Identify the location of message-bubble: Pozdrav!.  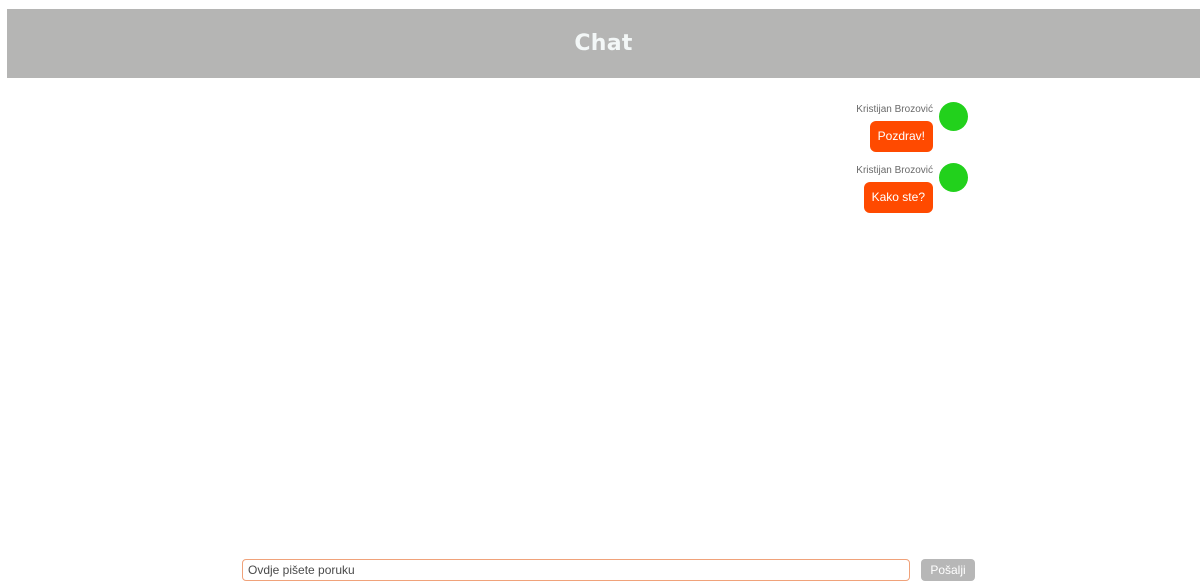
(901, 136).